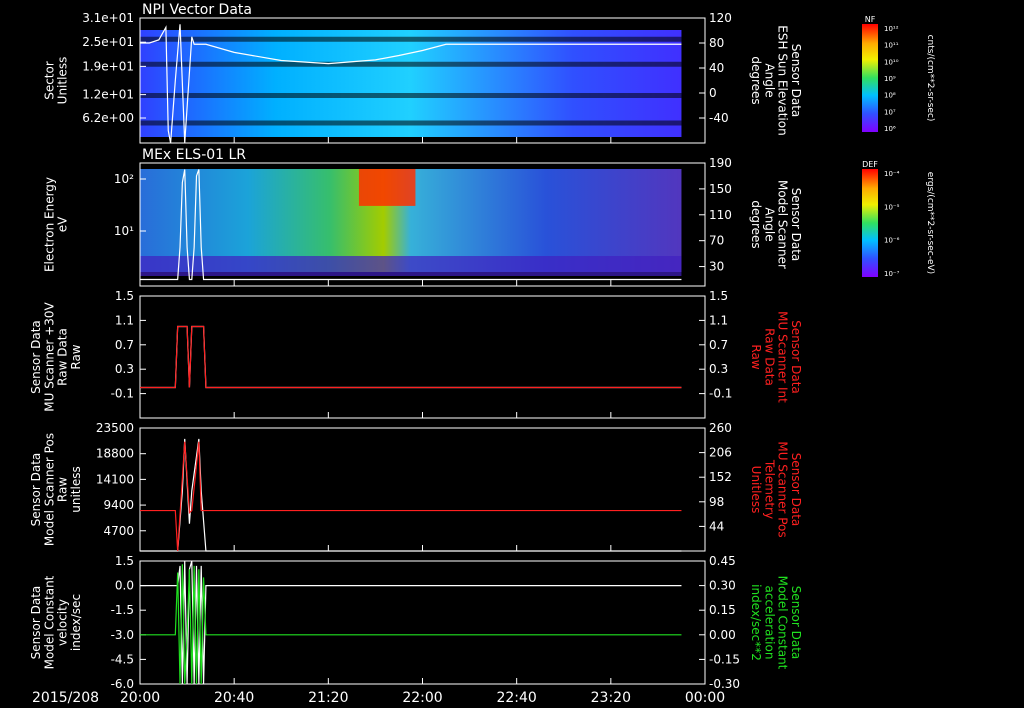  I want to click on ytick-label: 14100, so click(115, 479).